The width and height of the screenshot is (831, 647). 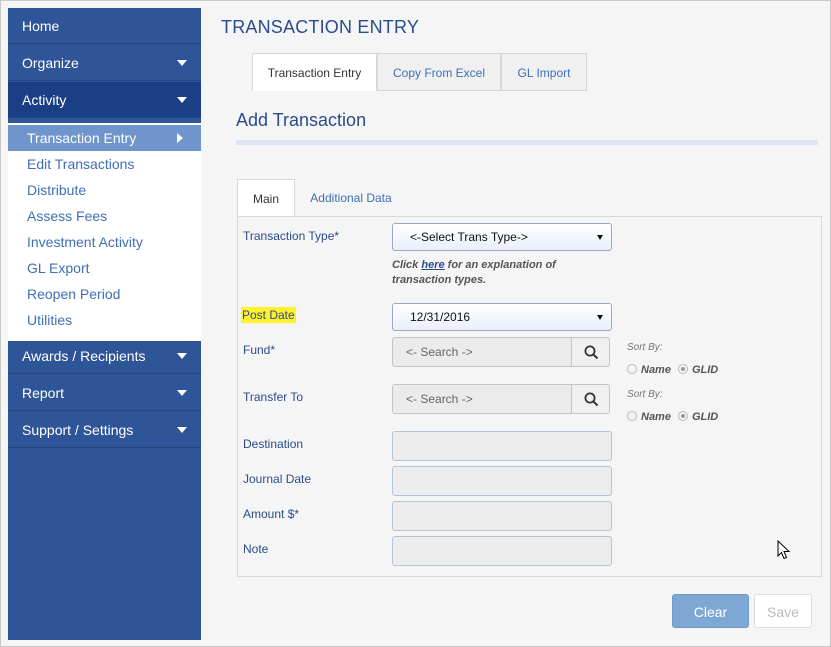 What do you see at coordinates (268, 315) in the screenshot?
I see `post-date-label: Post Date` at bounding box center [268, 315].